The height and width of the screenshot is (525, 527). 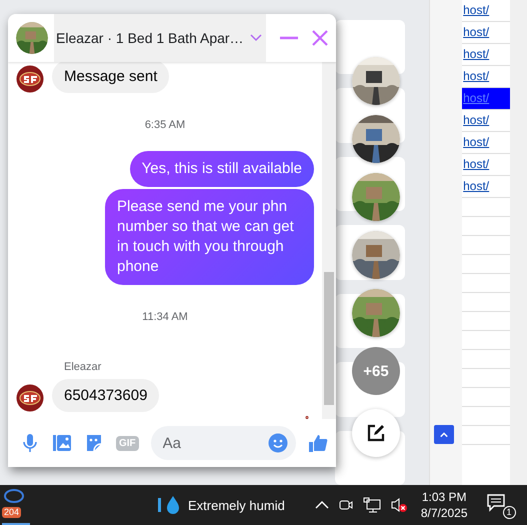 I want to click on weather-widget: Extremely humid, so click(x=221, y=505).